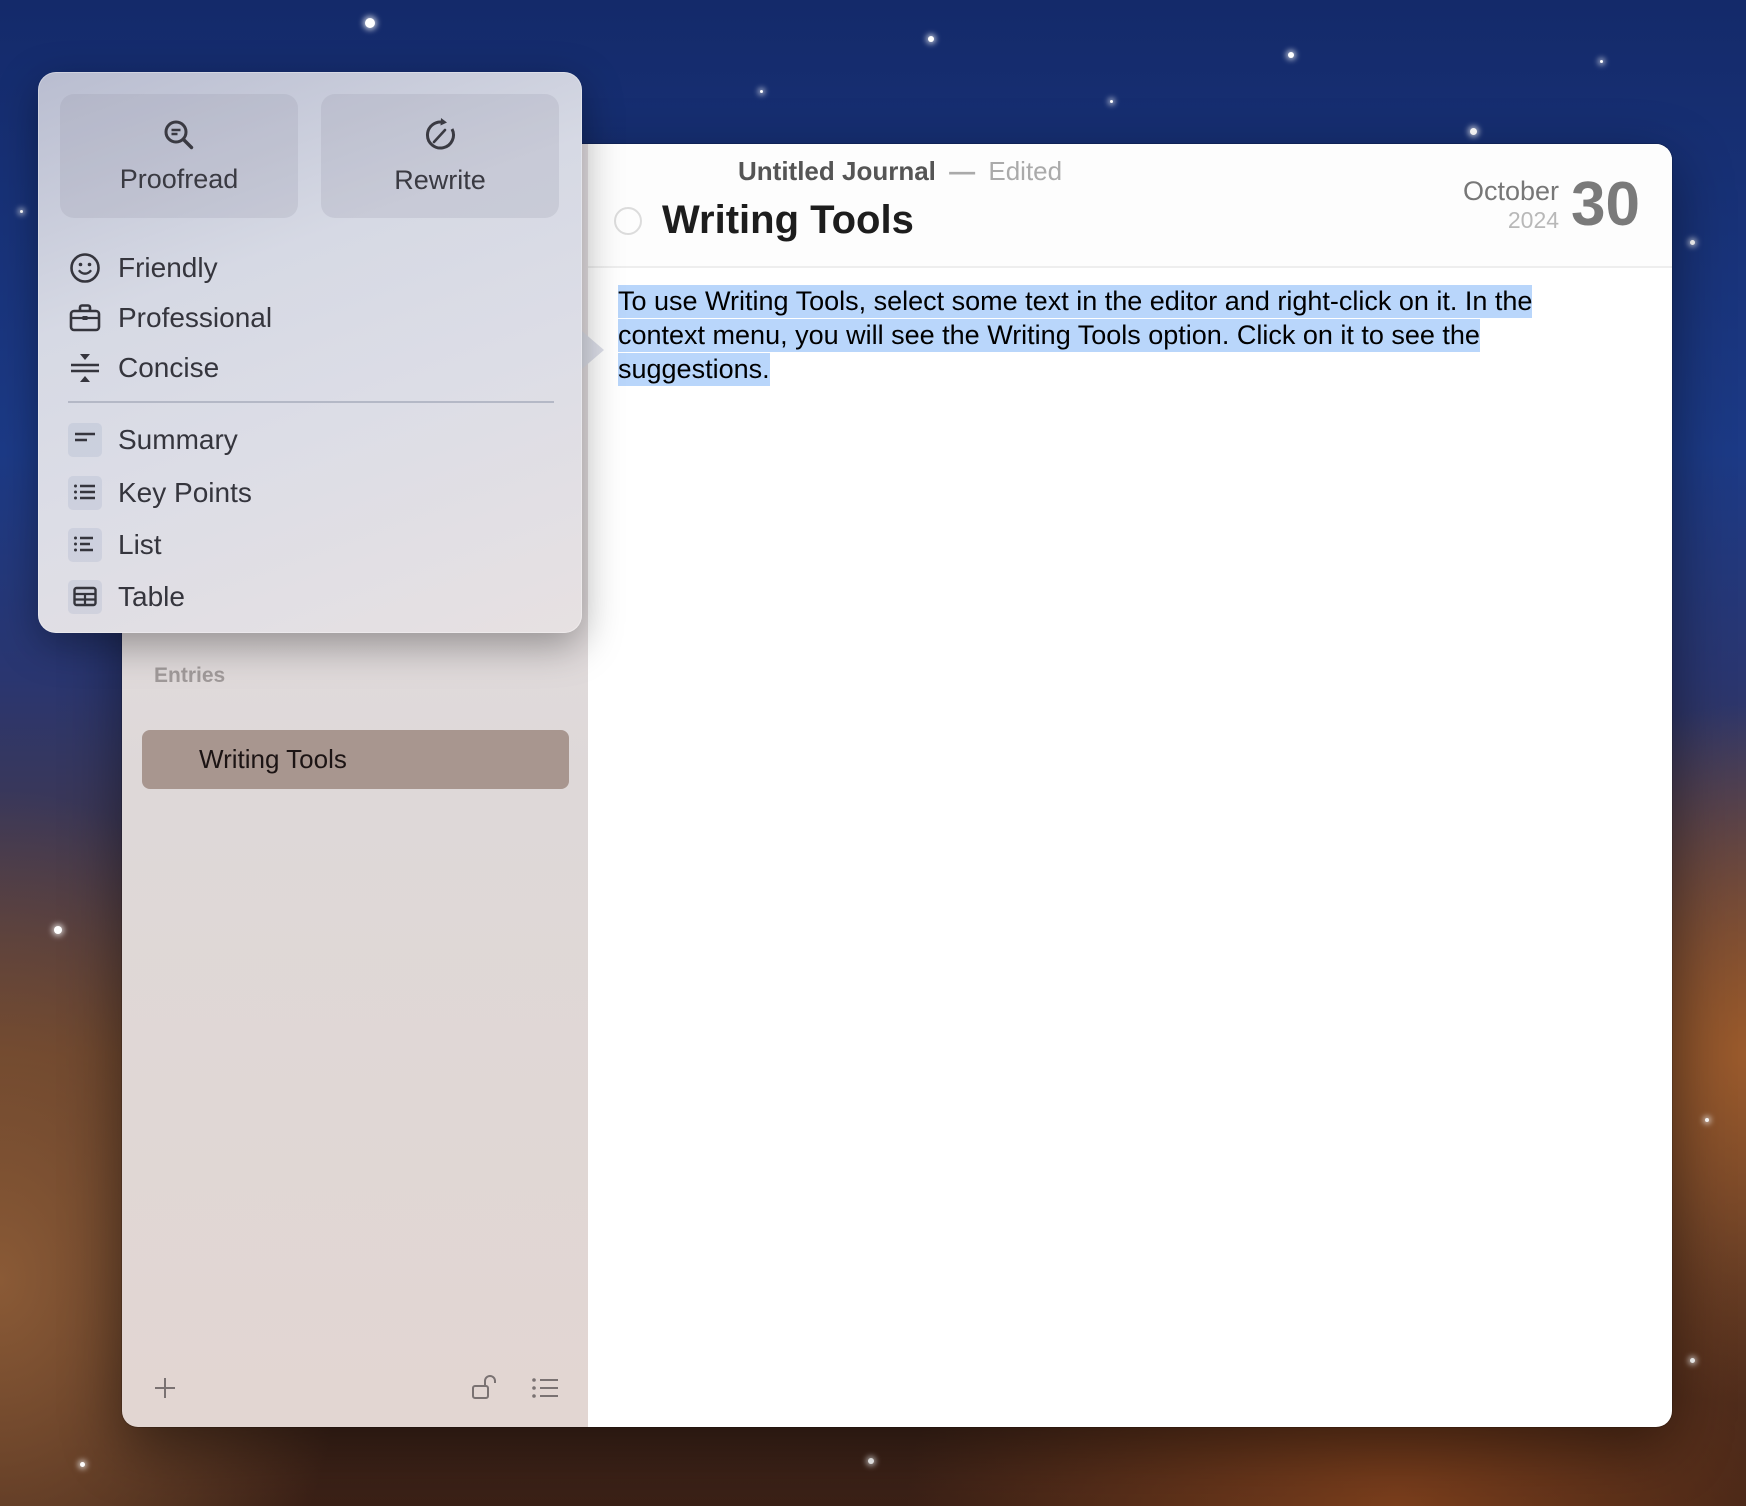 This screenshot has width=1746, height=1506. What do you see at coordinates (311, 402) in the screenshot?
I see `menu-divider` at bounding box center [311, 402].